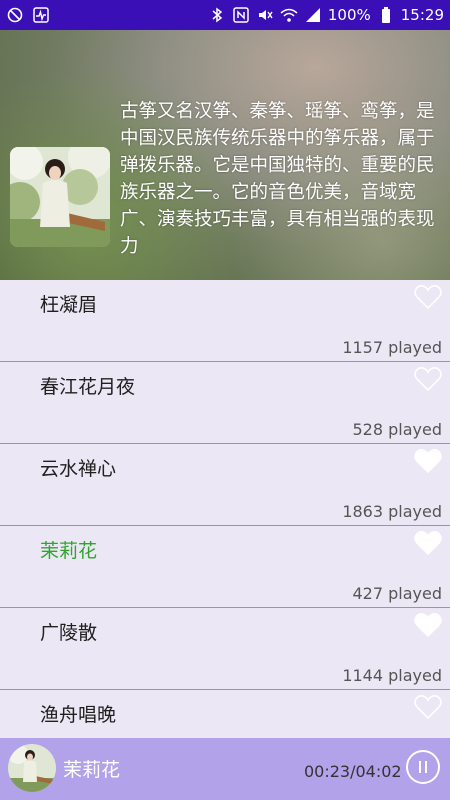 The height and width of the screenshot is (800, 450). I want to click on track-title: 春江花月夜, so click(88, 387).